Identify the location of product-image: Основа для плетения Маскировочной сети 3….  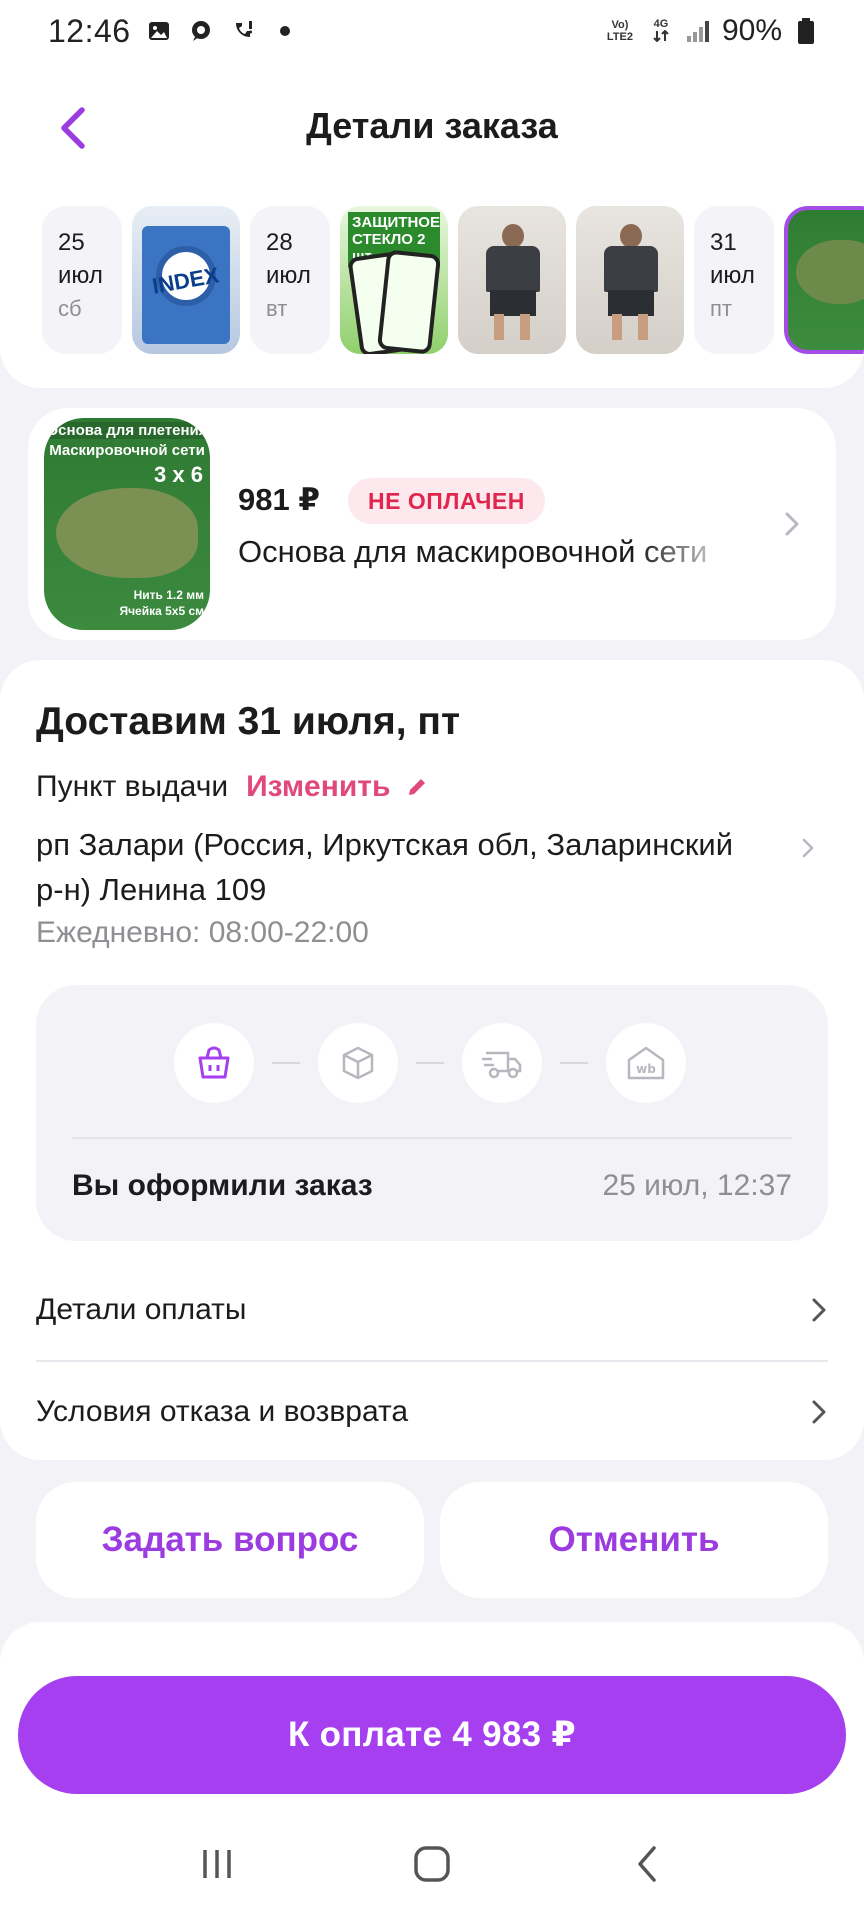
(127, 524).